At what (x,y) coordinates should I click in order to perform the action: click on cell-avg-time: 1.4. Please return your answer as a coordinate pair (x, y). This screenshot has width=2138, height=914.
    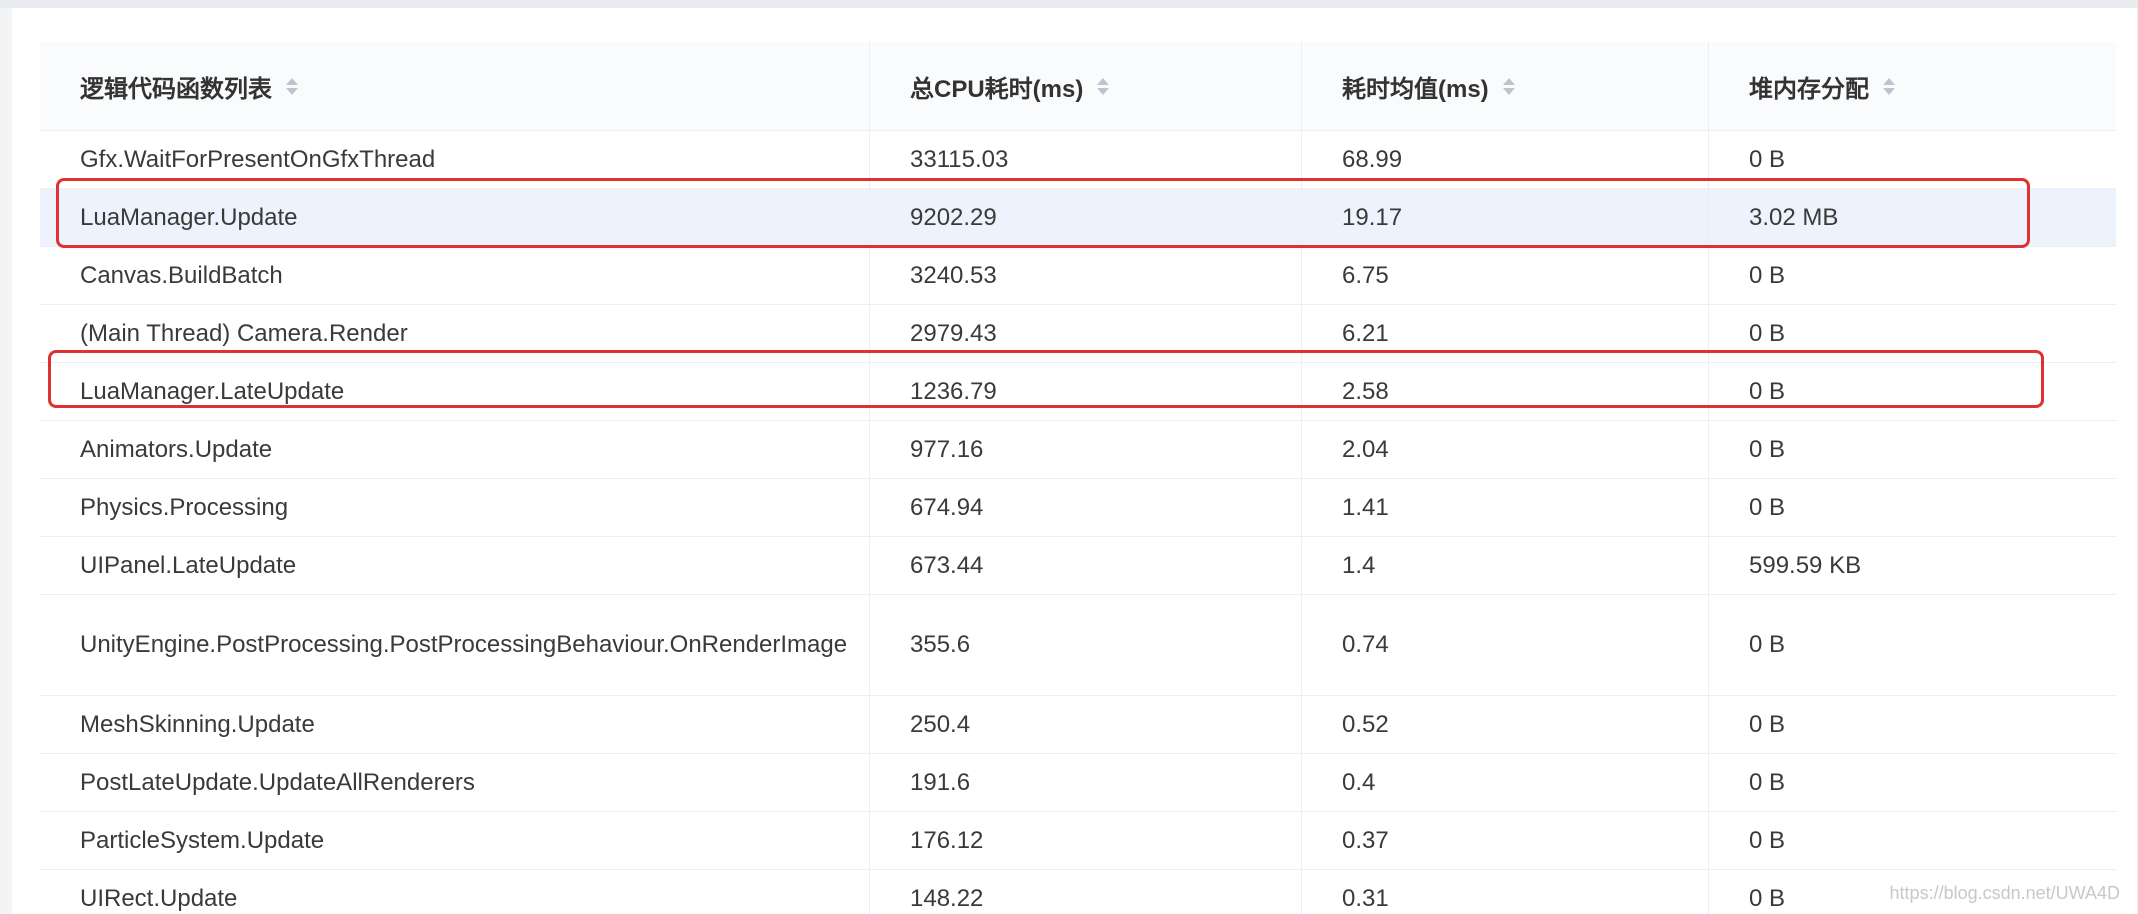
    Looking at the image, I should click on (1505, 565).